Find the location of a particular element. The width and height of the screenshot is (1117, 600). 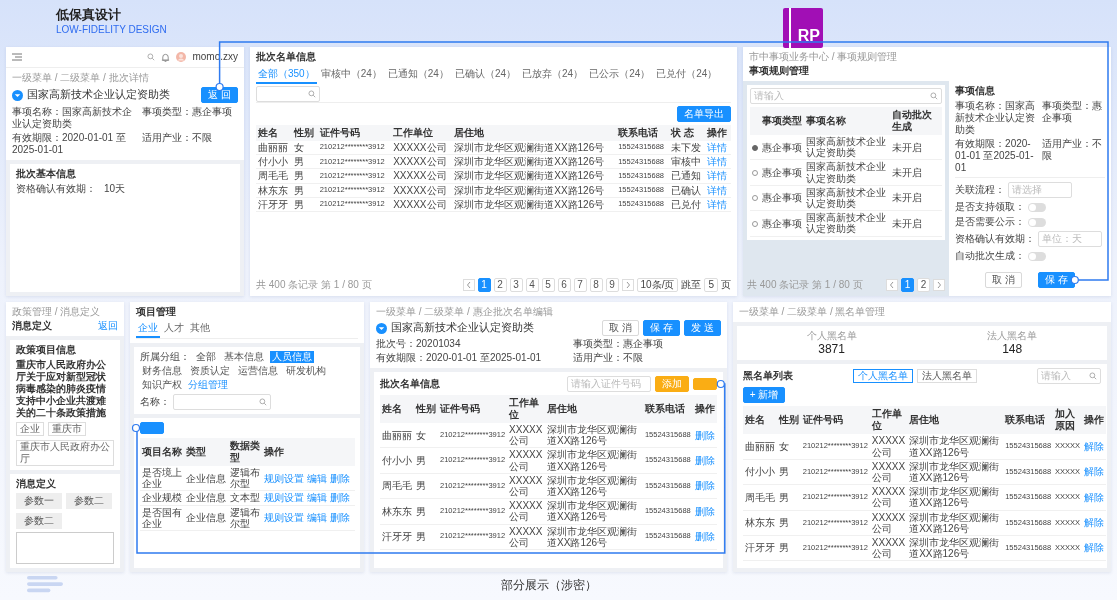

page-button: 9 is located at coordinates (612, 285).